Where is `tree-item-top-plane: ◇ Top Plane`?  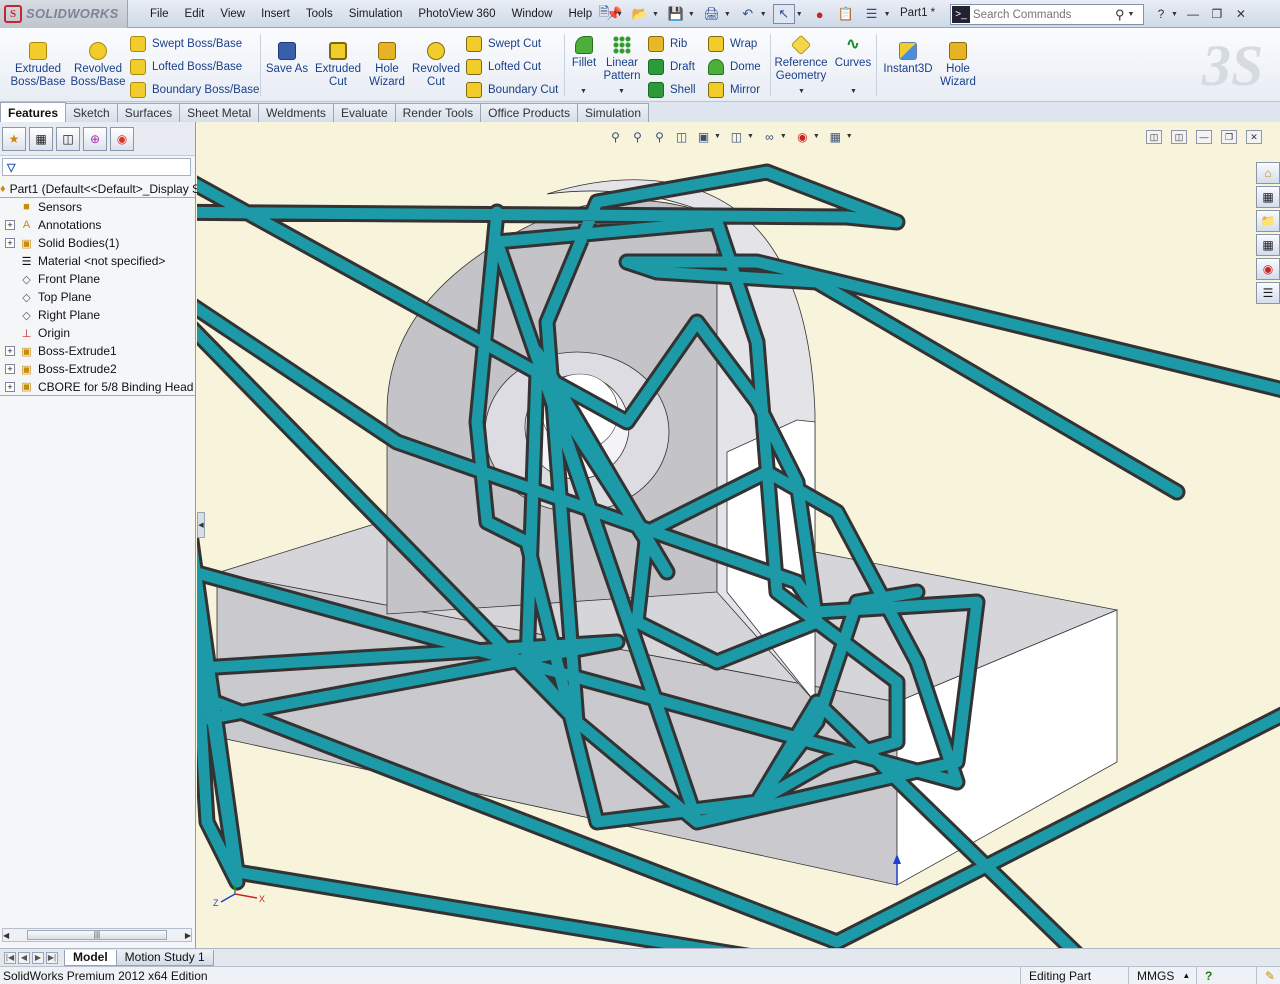 tree-item-top-plane: ◇ Top Plane is located at coordinates (97, 297).